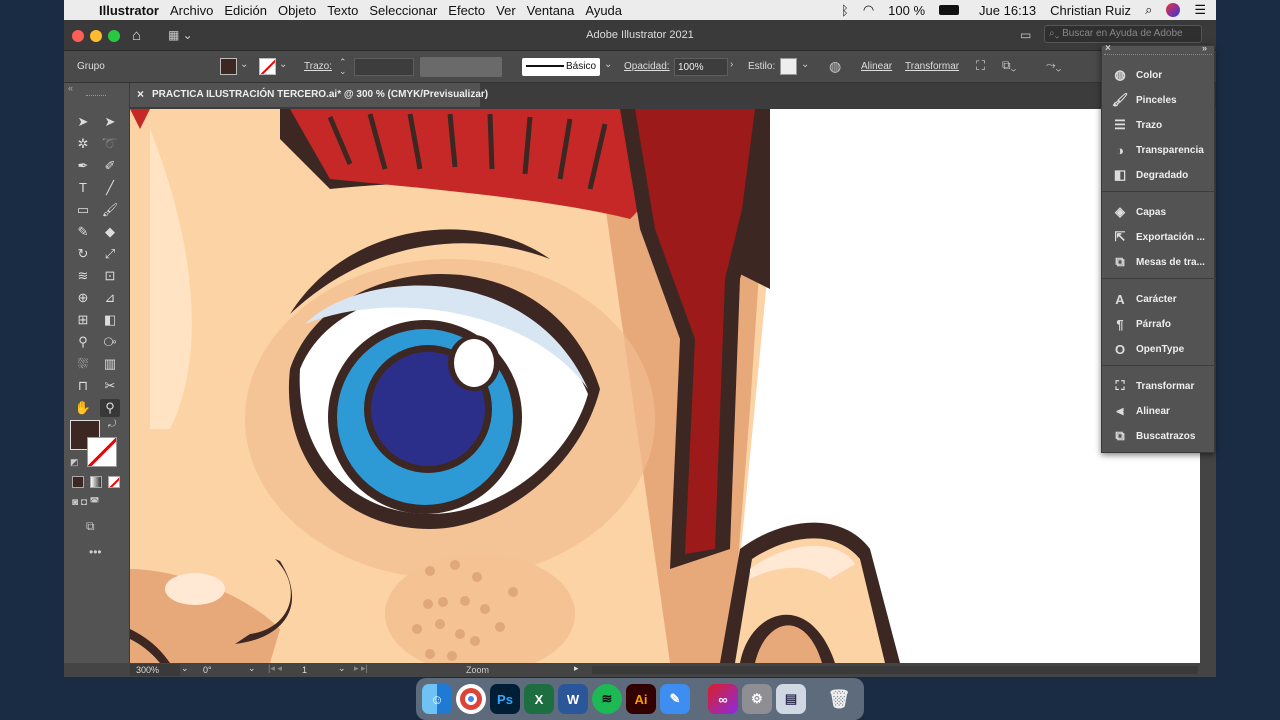  I want to click on menu-texto: Texto, so click(342, 10).